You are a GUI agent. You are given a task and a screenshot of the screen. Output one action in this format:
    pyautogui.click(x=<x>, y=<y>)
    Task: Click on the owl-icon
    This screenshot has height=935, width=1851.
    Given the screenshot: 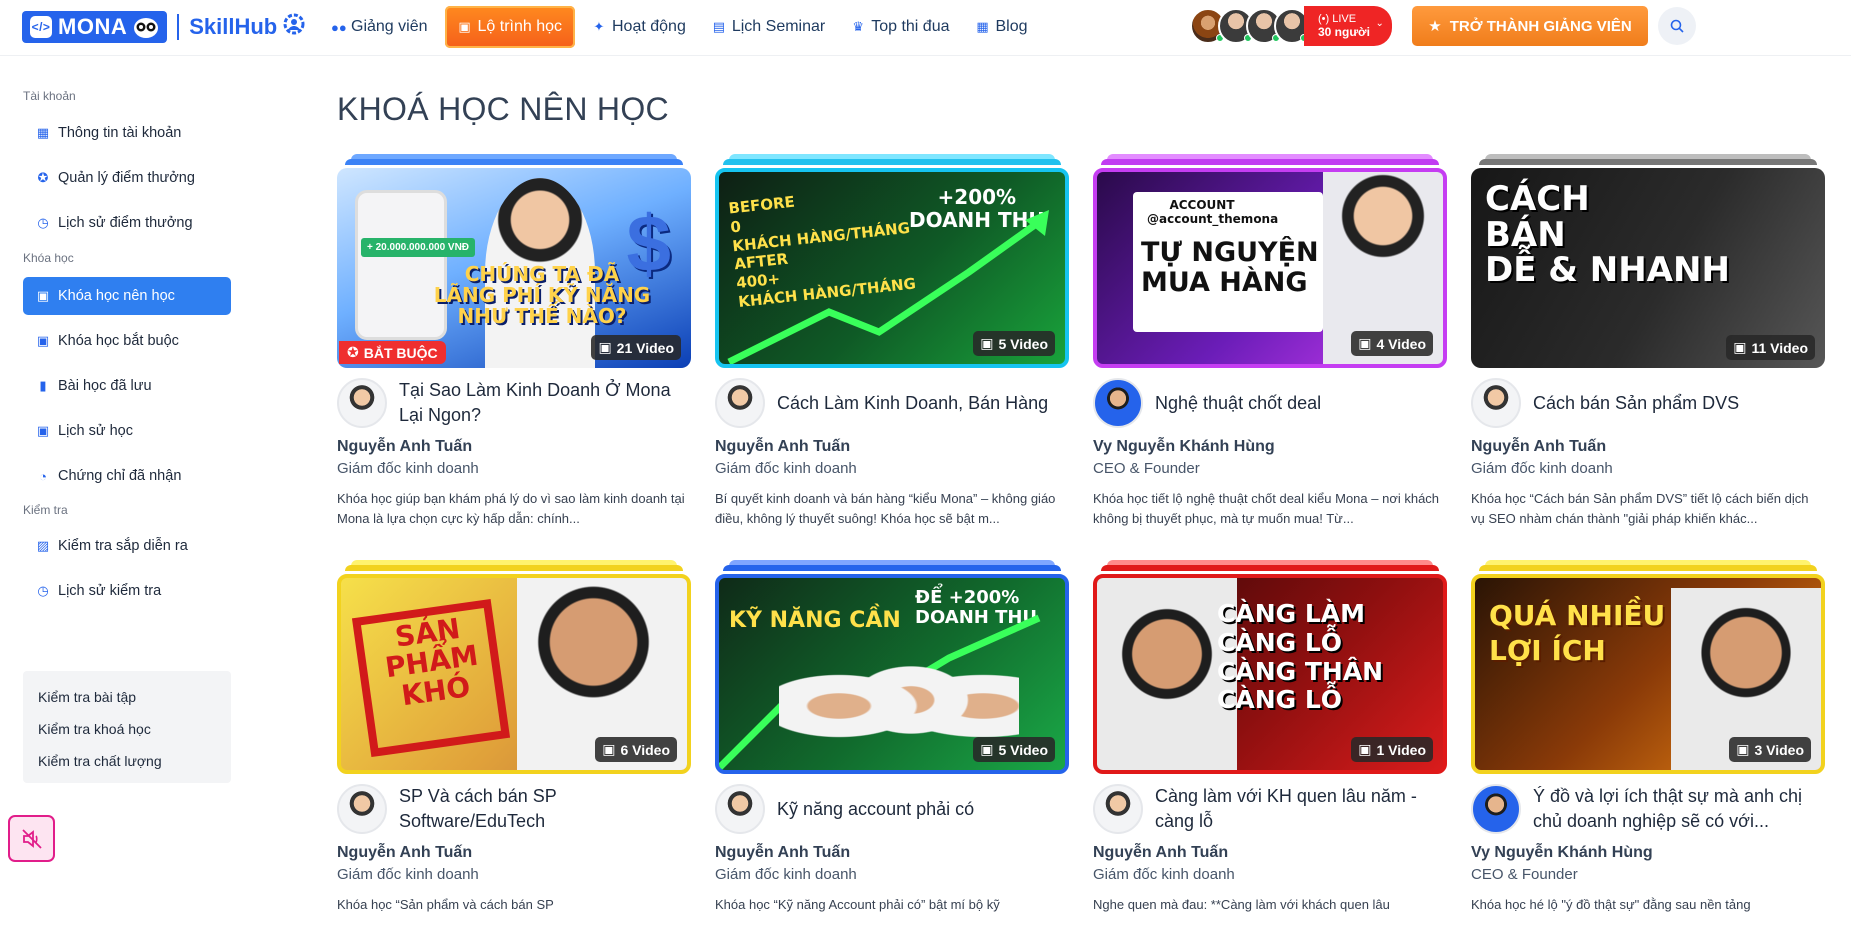 What is the action you would take?
    pyautogui.click(x=146, y=27)
    